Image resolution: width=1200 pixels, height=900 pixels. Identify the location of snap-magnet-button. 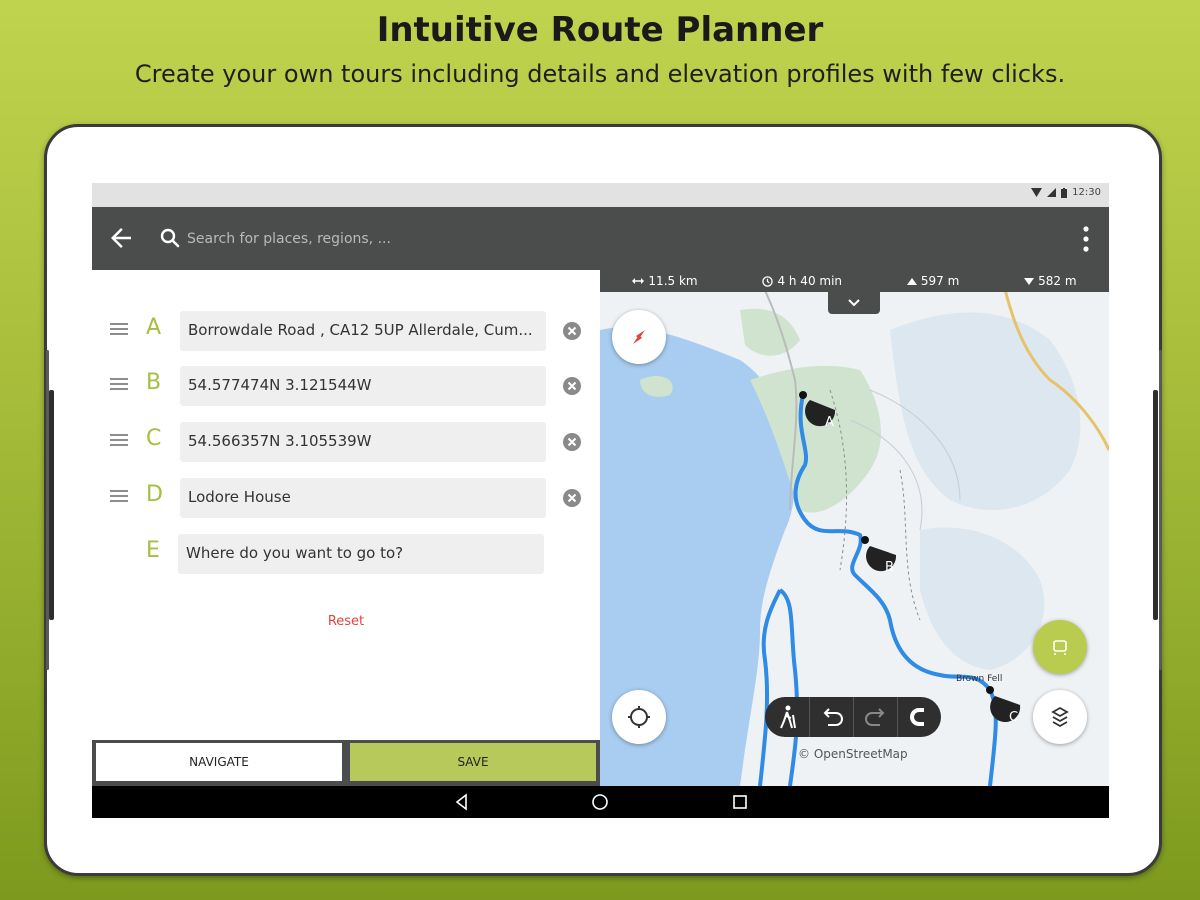
(919, 717).